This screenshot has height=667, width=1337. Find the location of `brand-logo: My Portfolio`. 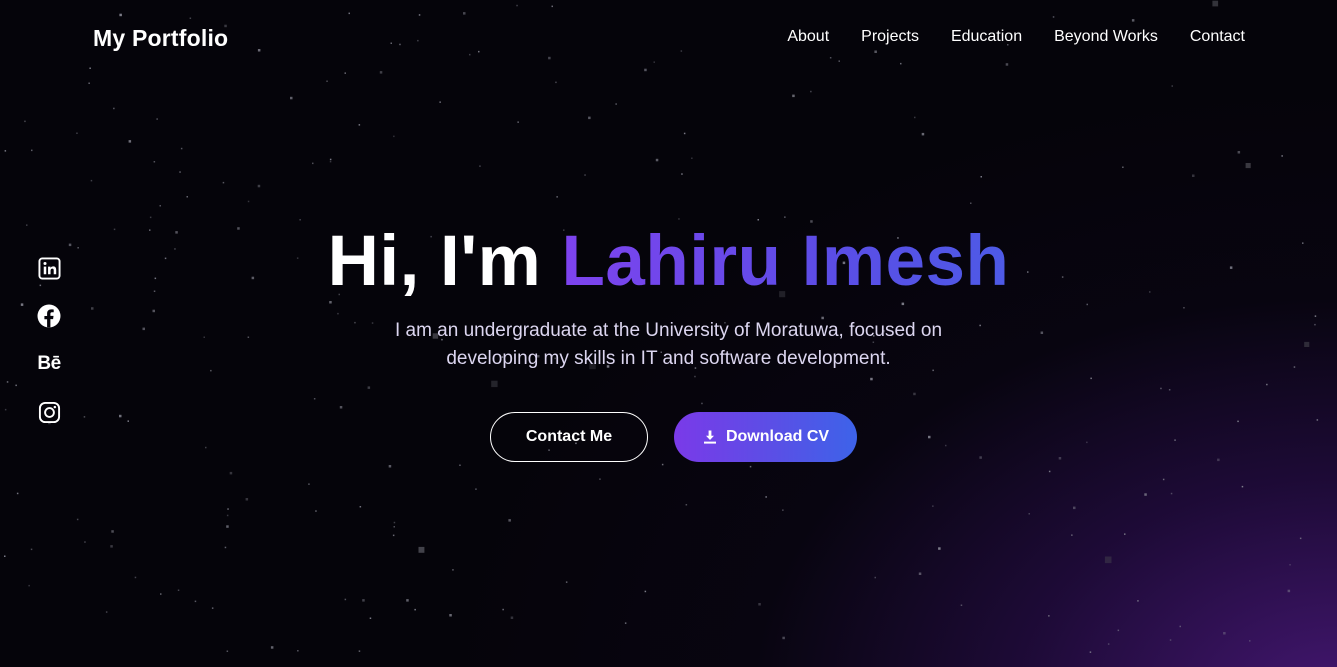

brand-logo: My Portfolio is located at coordinates (160, 38).